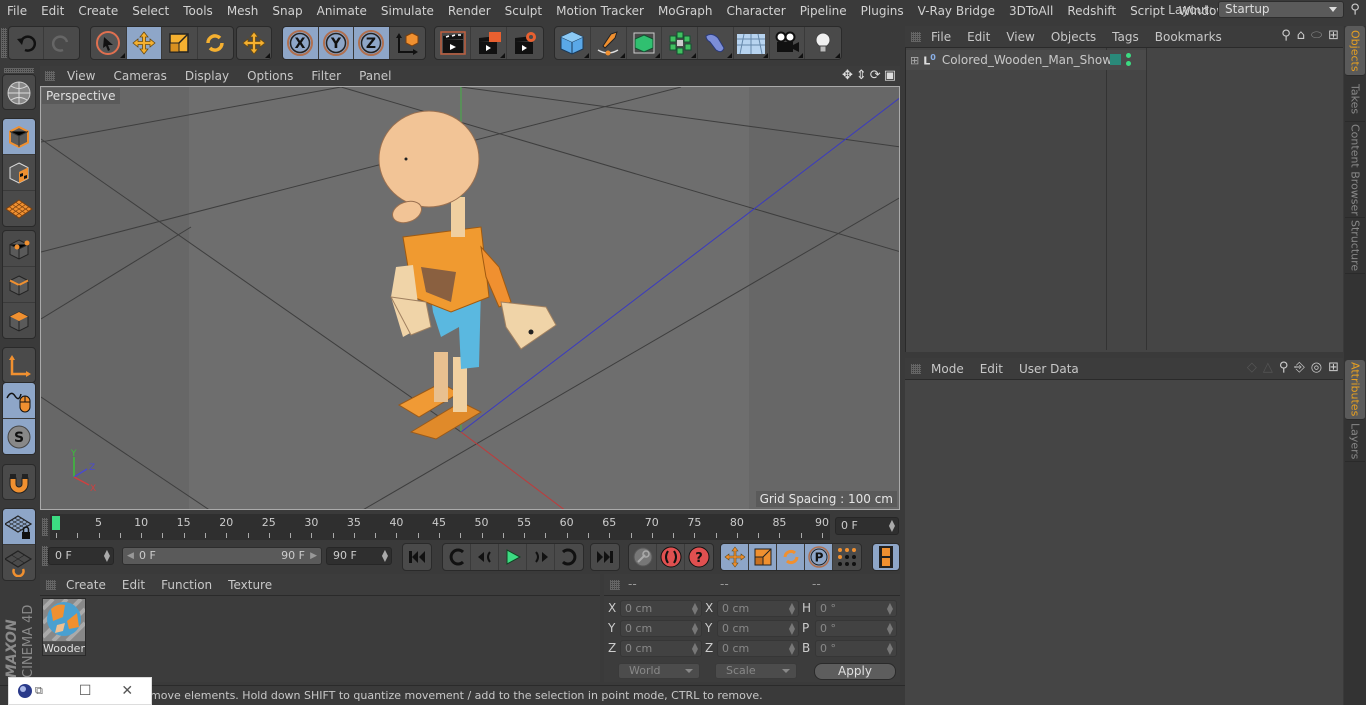 The width and height of the screenshot is (1366, 705). I want to click on render-picture-viewer-button, so click(489, 43).